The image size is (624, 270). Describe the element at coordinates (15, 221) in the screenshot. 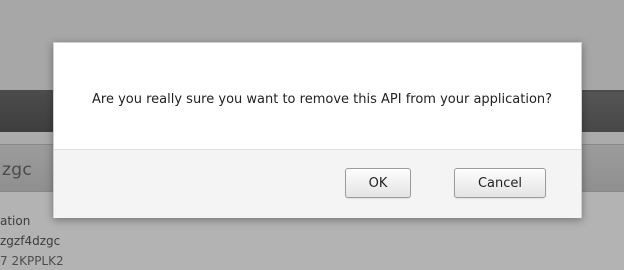

I see `background-field-label: ation` at that location.